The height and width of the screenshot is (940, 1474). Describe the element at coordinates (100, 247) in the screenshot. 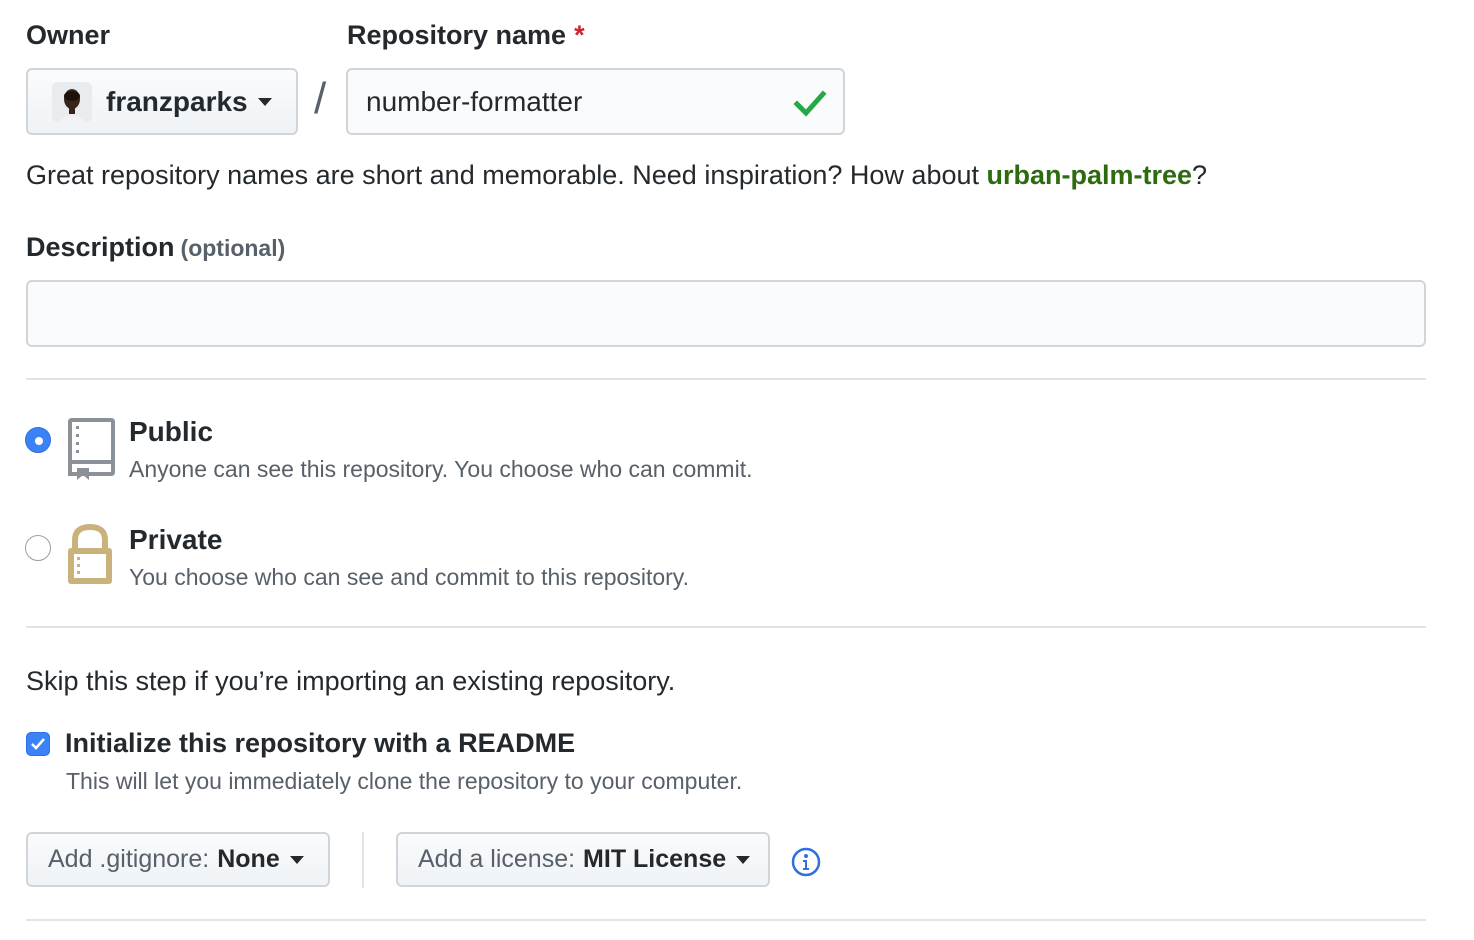

I see `description-label-text: Description` at that location.